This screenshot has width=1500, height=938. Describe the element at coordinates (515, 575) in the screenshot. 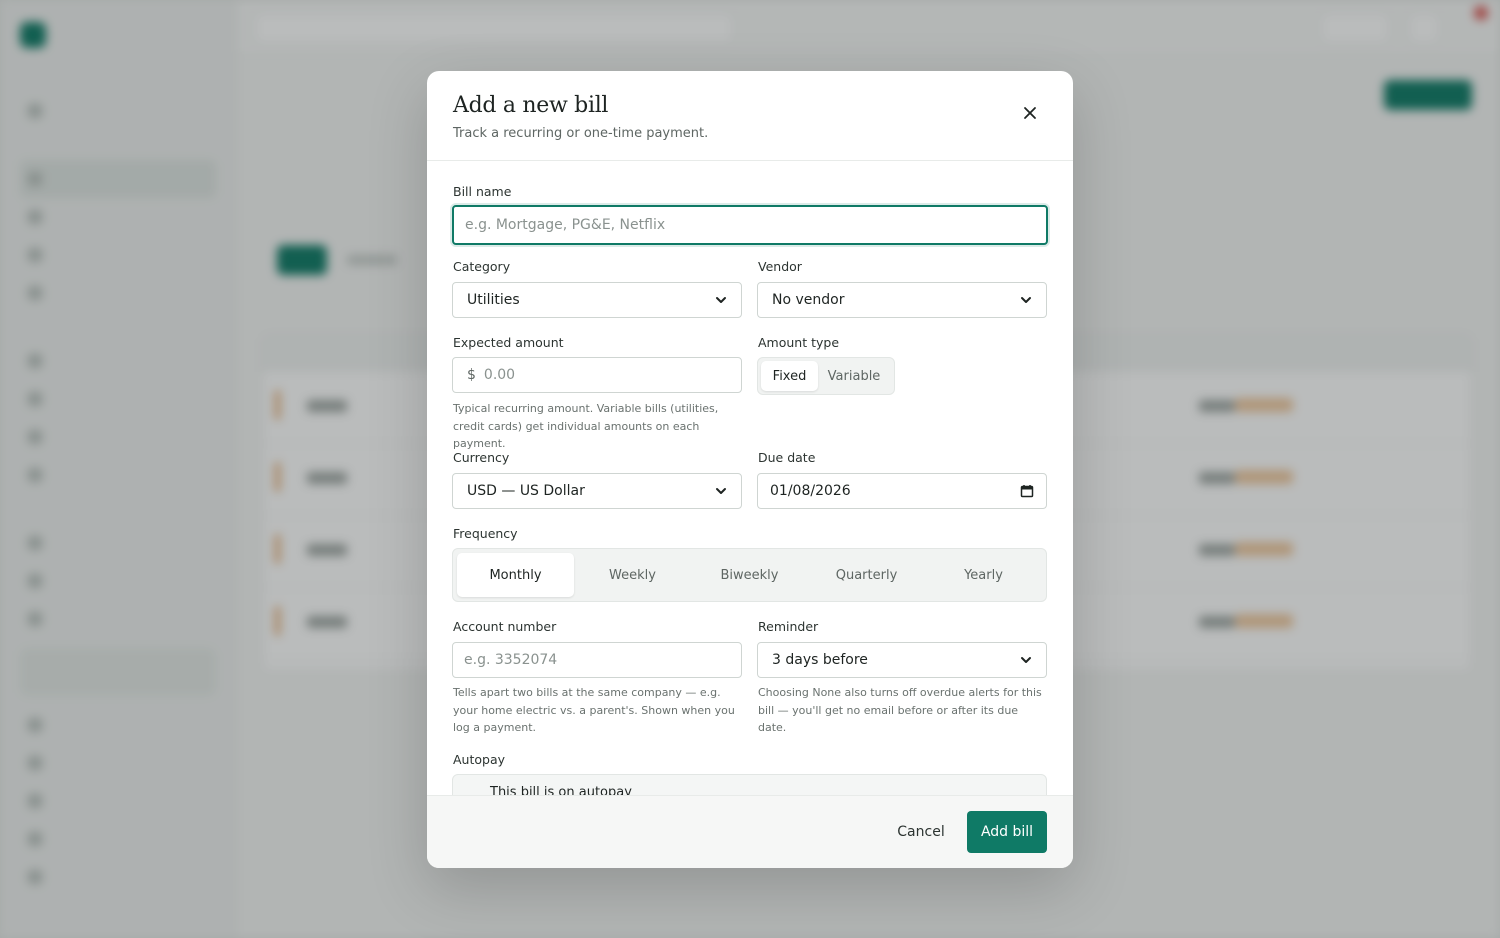

I see `frequency-monthly: Monthly` at that location.